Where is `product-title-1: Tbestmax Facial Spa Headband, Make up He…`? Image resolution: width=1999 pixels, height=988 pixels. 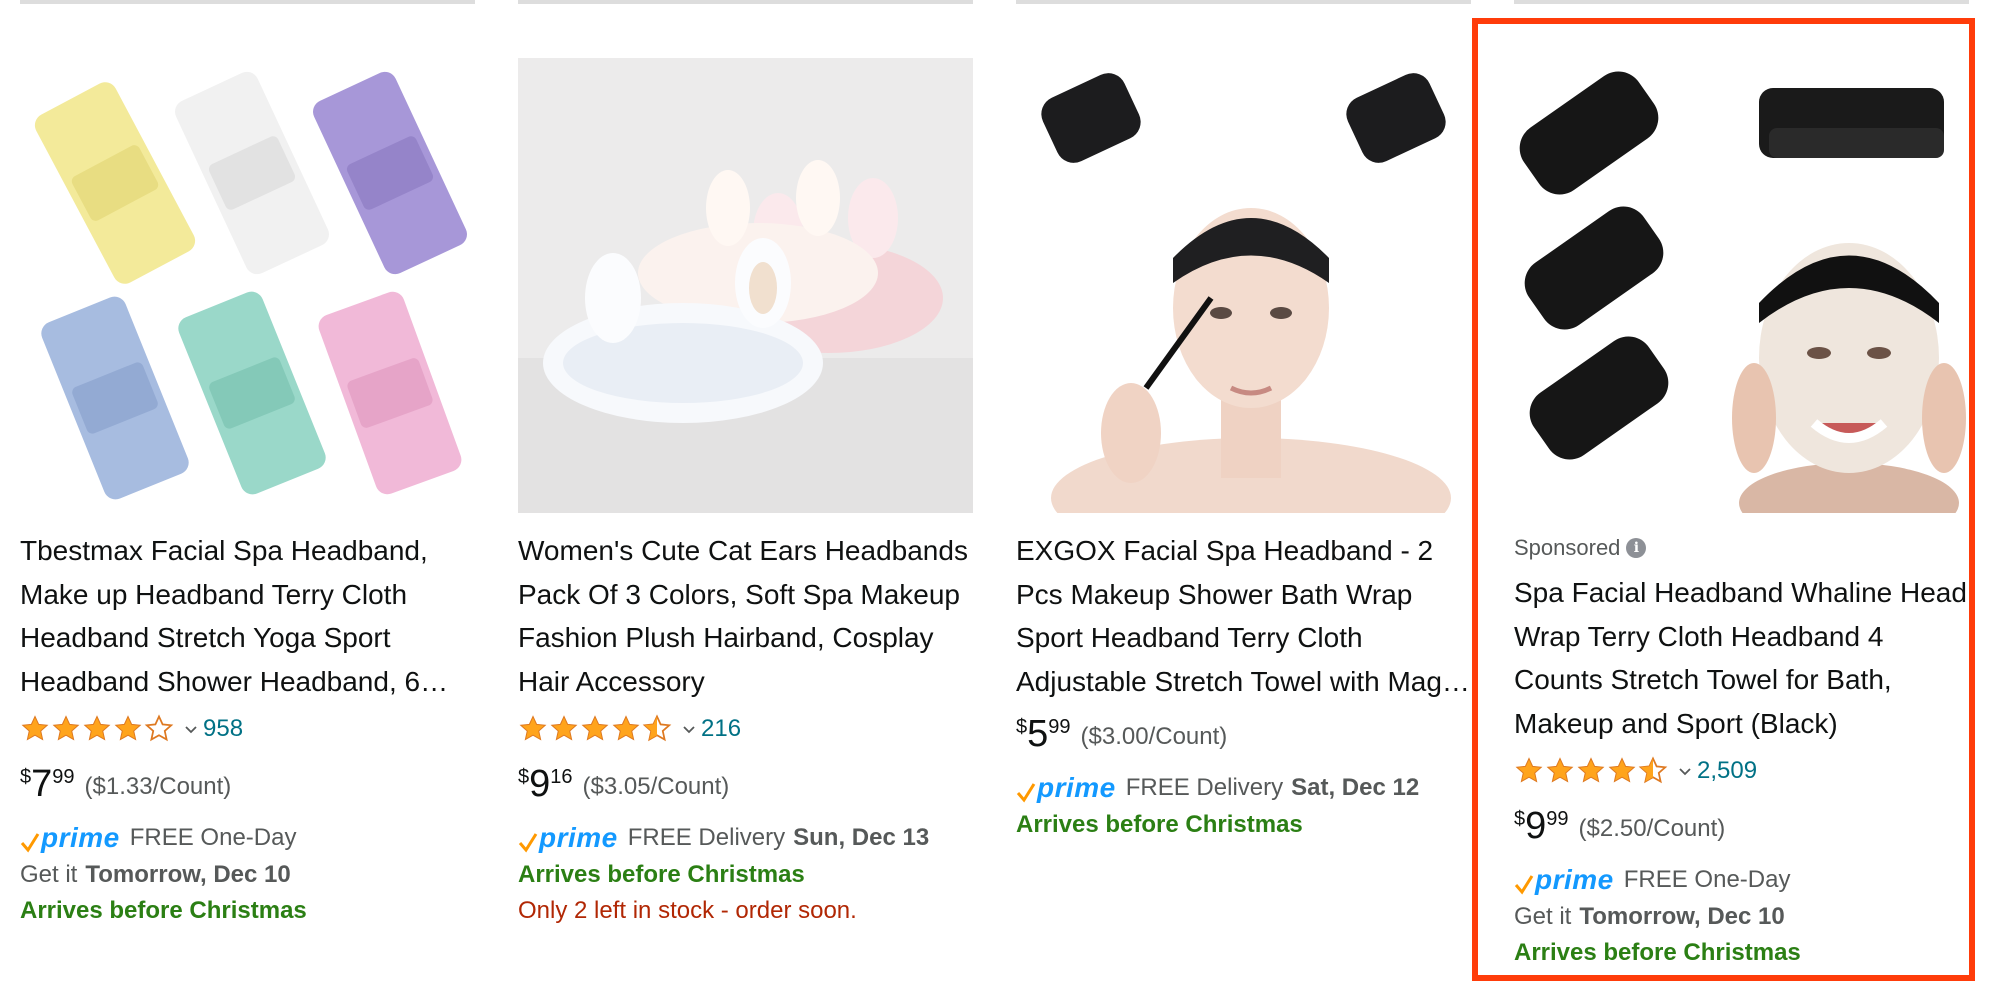 product-title-1: Tbestmax Facial Spa Headband, Make up He… is located at coordinates (247, 616).